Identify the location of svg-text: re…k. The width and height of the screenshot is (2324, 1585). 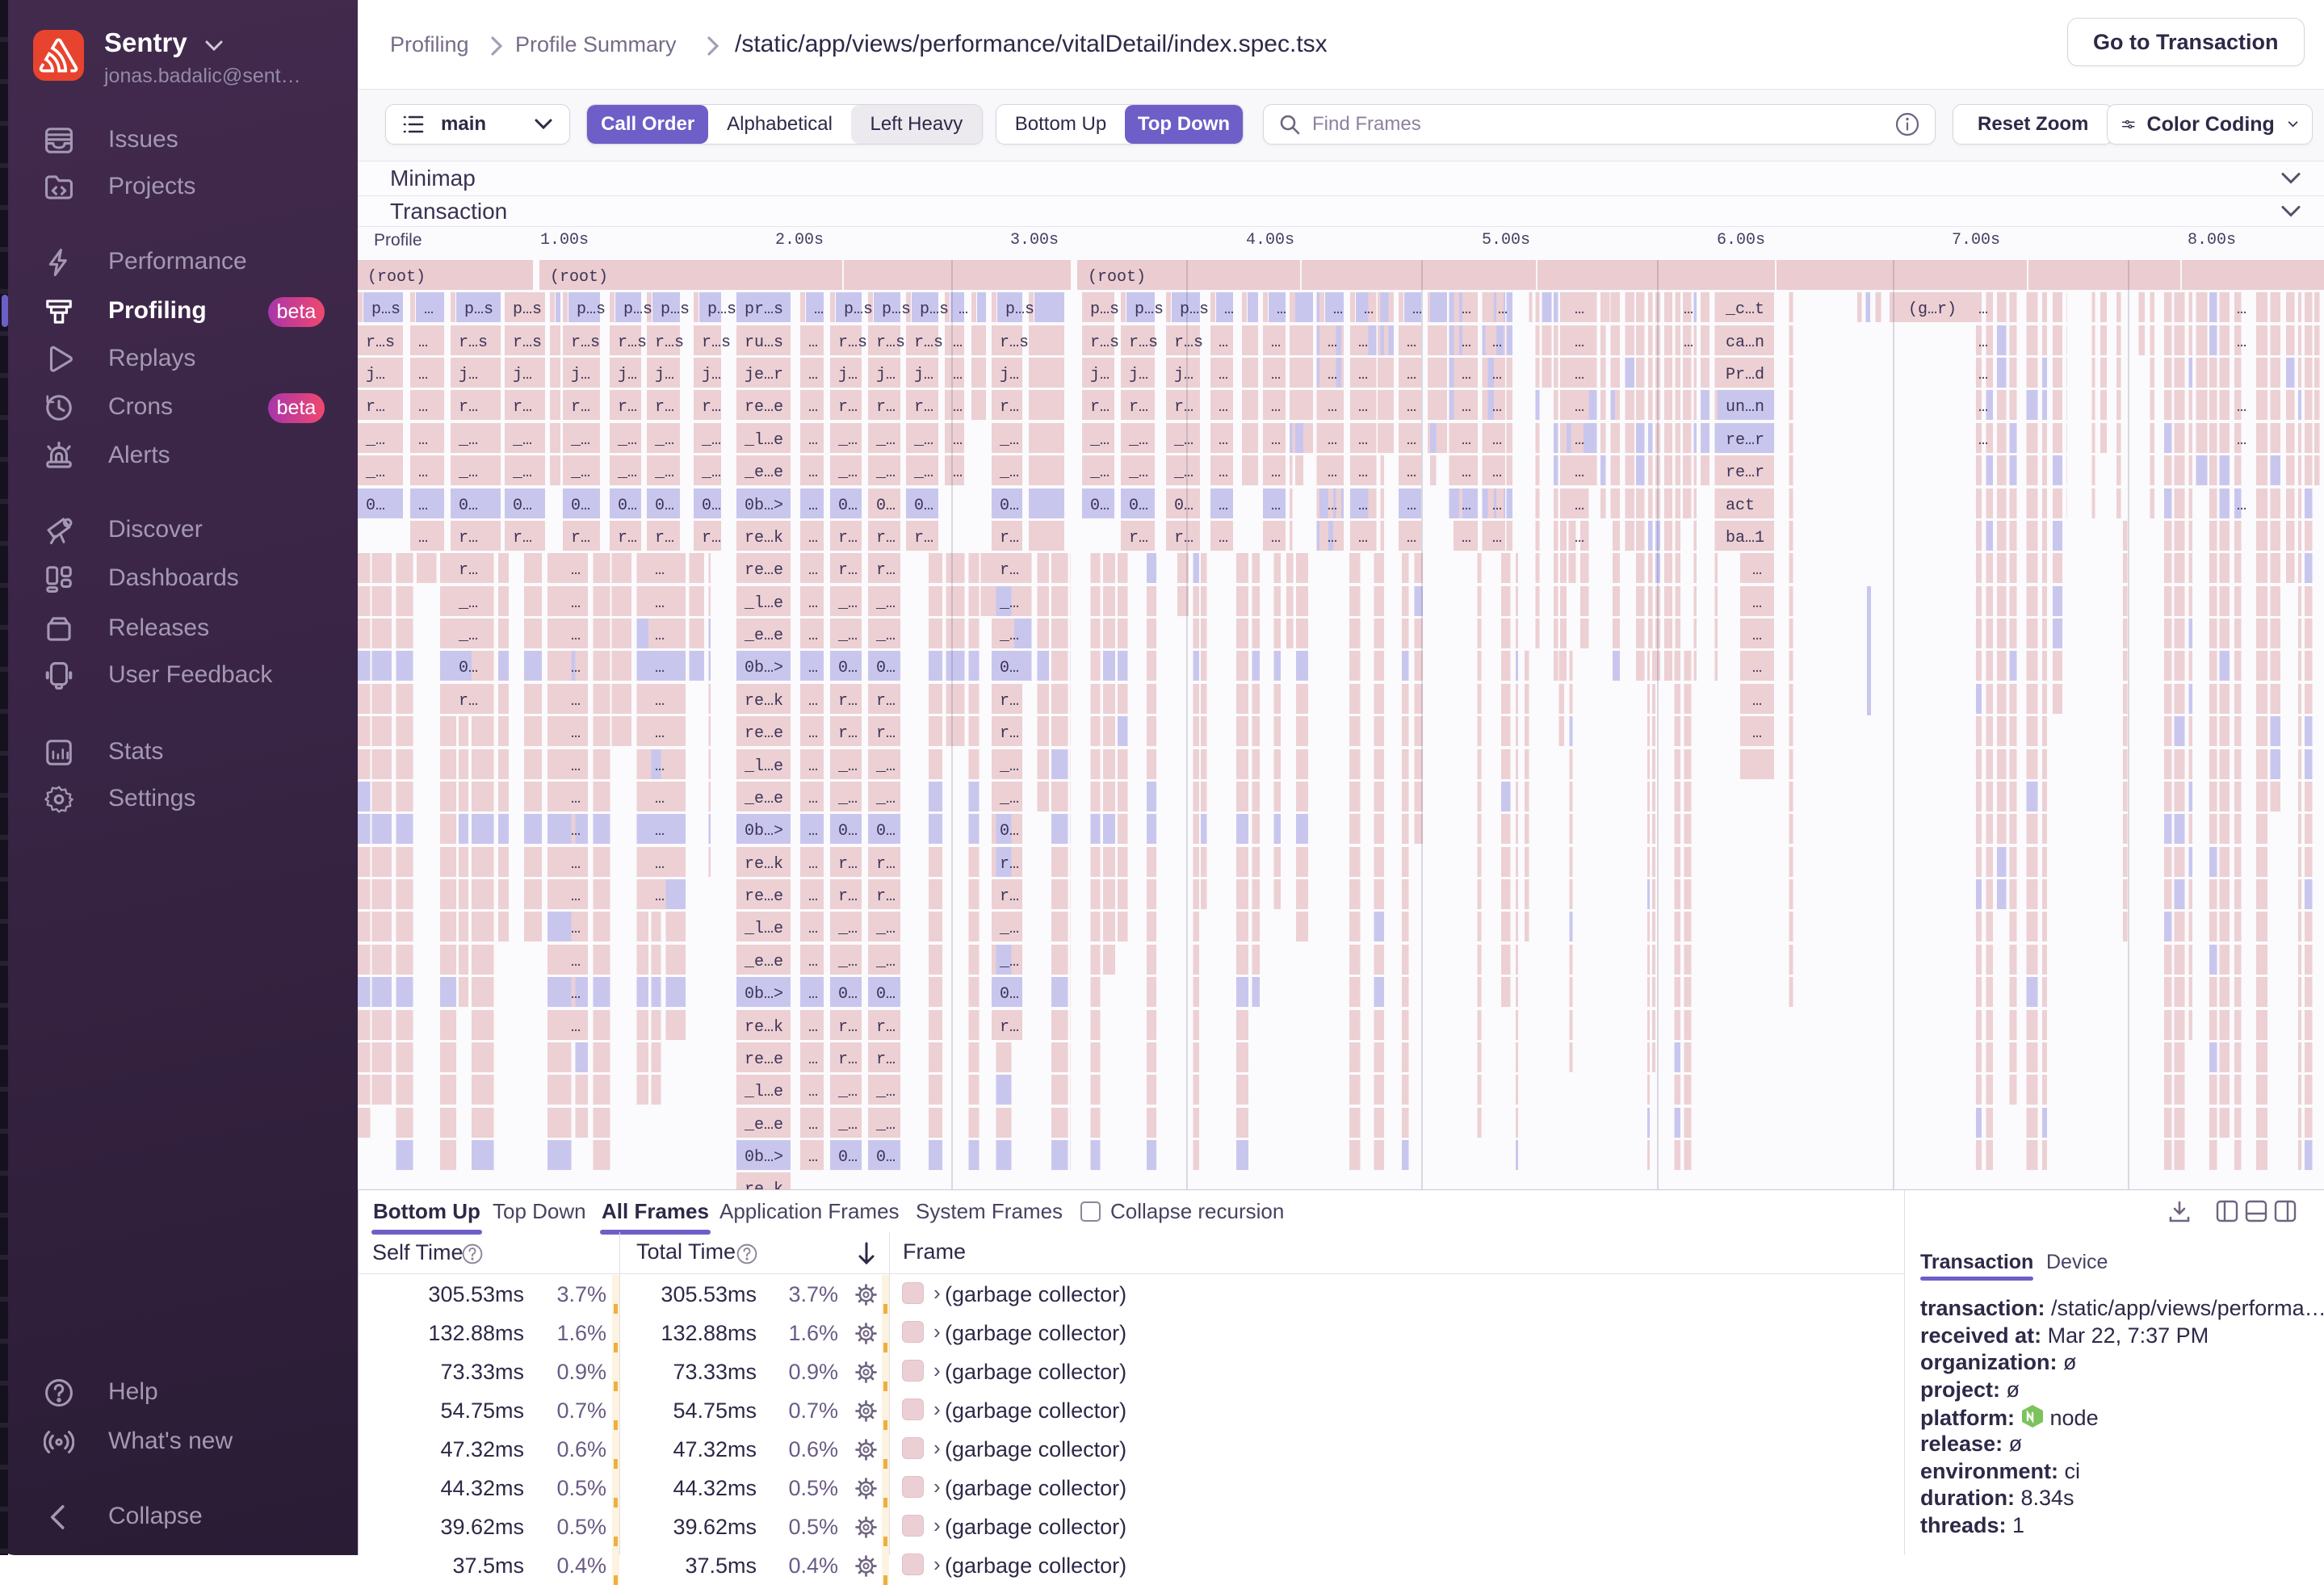
(764, 1027).